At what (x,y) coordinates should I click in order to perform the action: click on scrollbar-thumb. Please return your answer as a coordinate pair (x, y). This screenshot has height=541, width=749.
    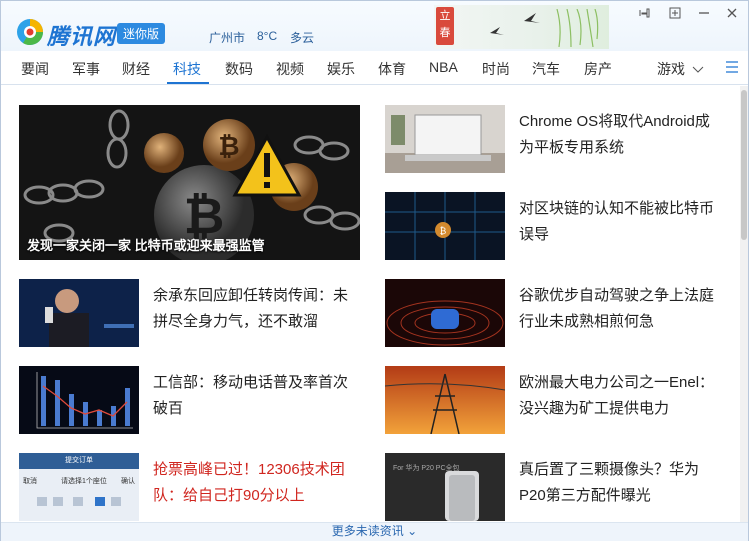
    Looking at the image, I should click on (744, 165).